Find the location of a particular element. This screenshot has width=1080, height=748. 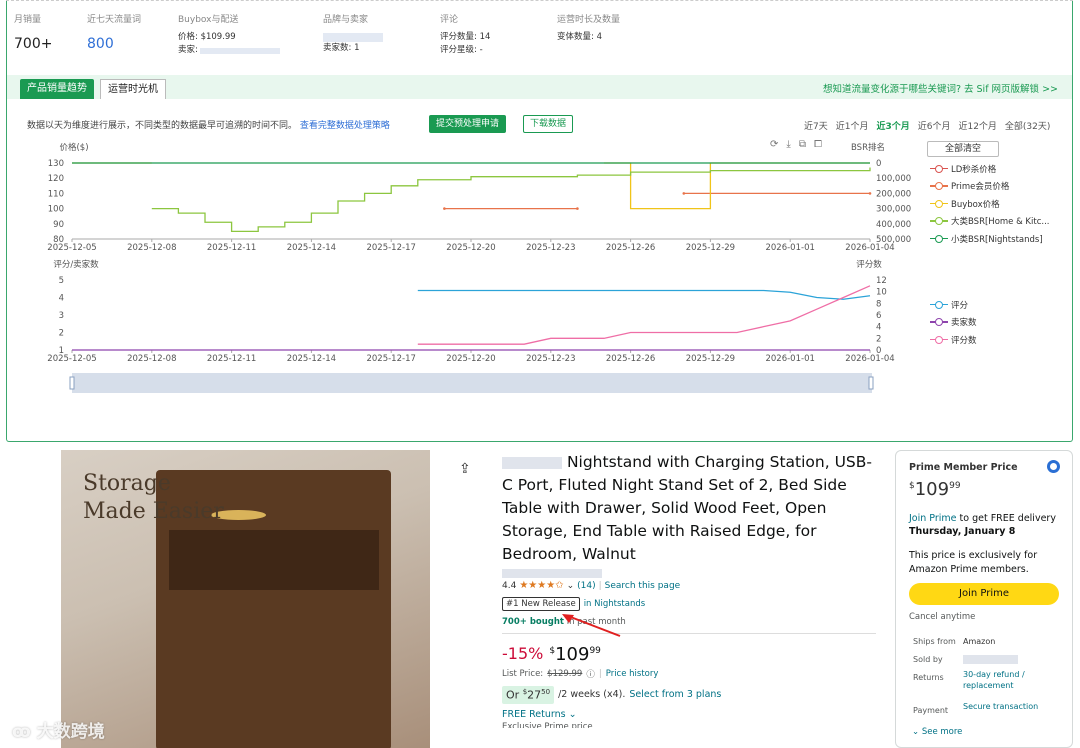

ships-from-label: Ships from is located at coordinates (934, 641).